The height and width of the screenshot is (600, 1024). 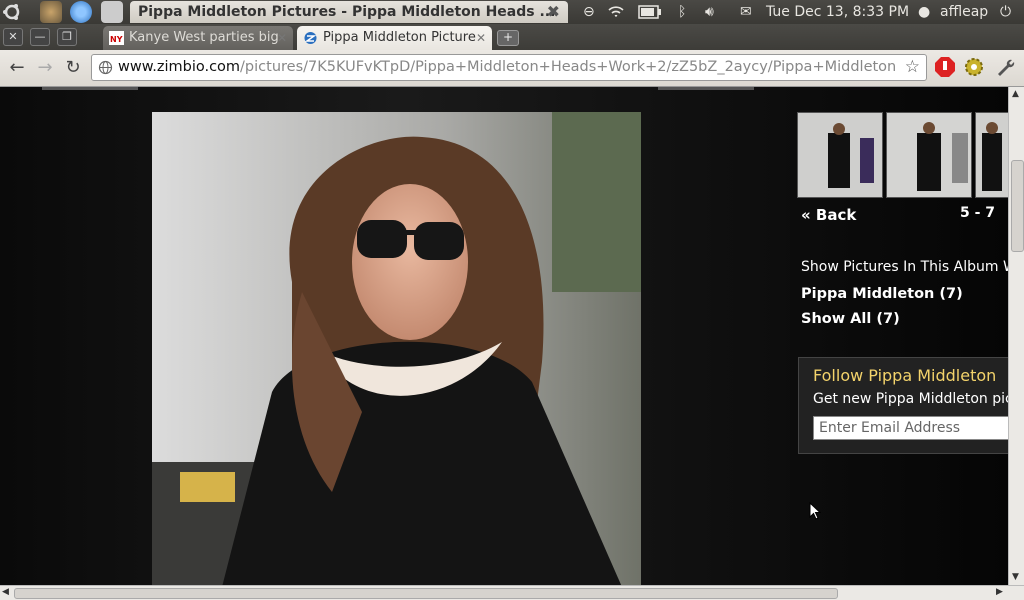 I want to click on svg-text: NY, so click(x=116, y=39).